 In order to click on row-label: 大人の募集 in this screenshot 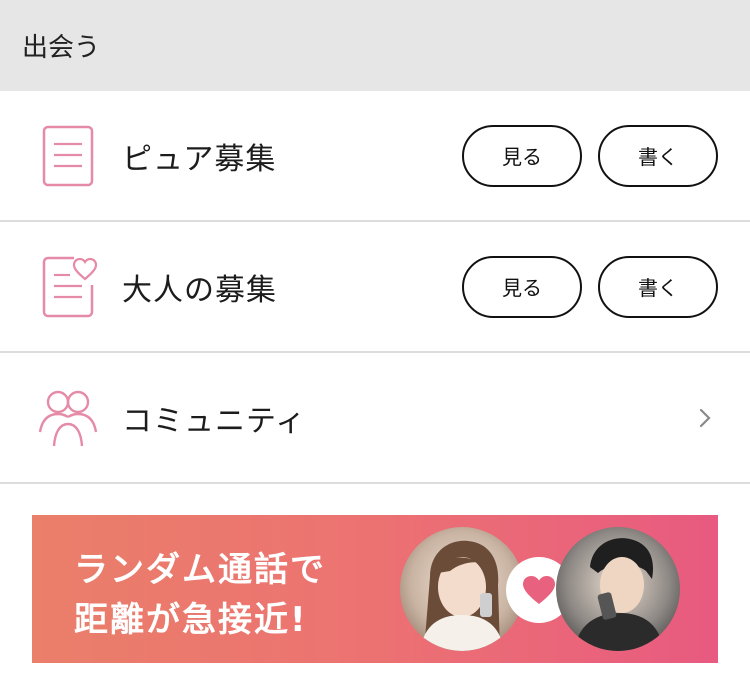, I will do `click(199, 290)`.